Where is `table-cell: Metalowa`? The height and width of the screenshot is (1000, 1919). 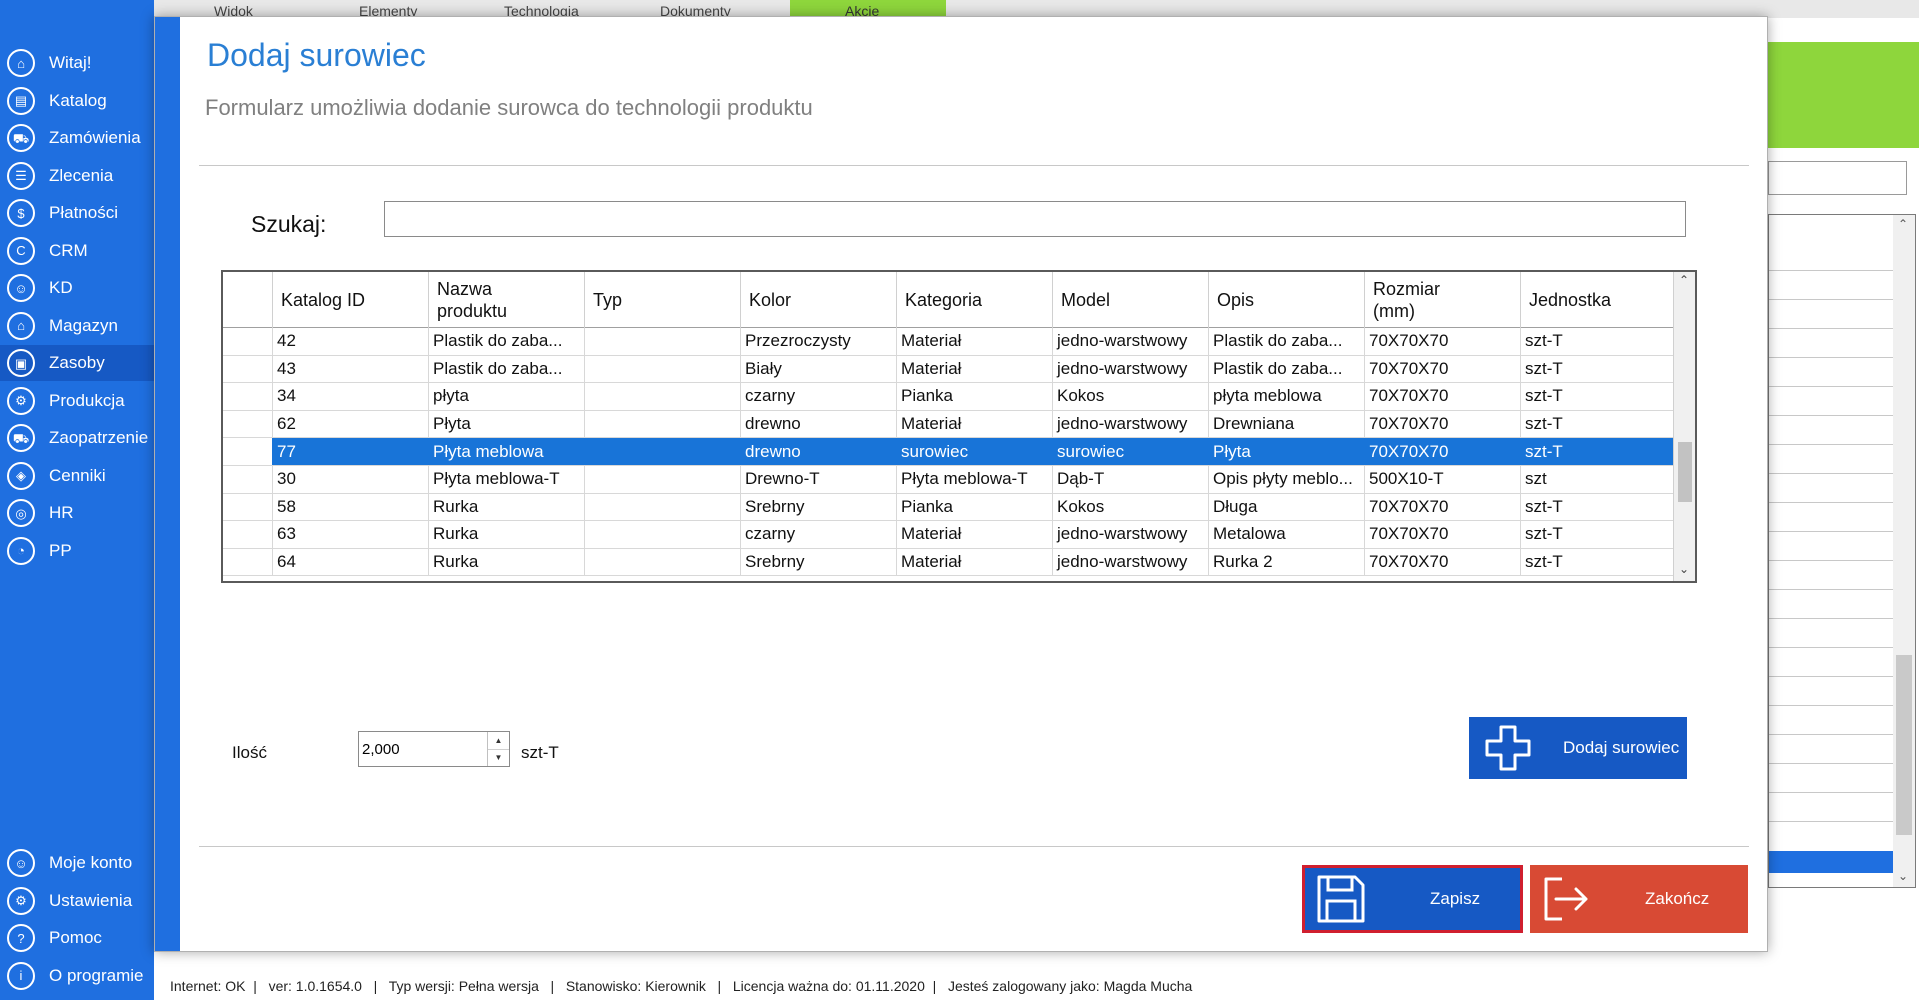 table-cell: Metalowa is located at coordinates (1287, 534).